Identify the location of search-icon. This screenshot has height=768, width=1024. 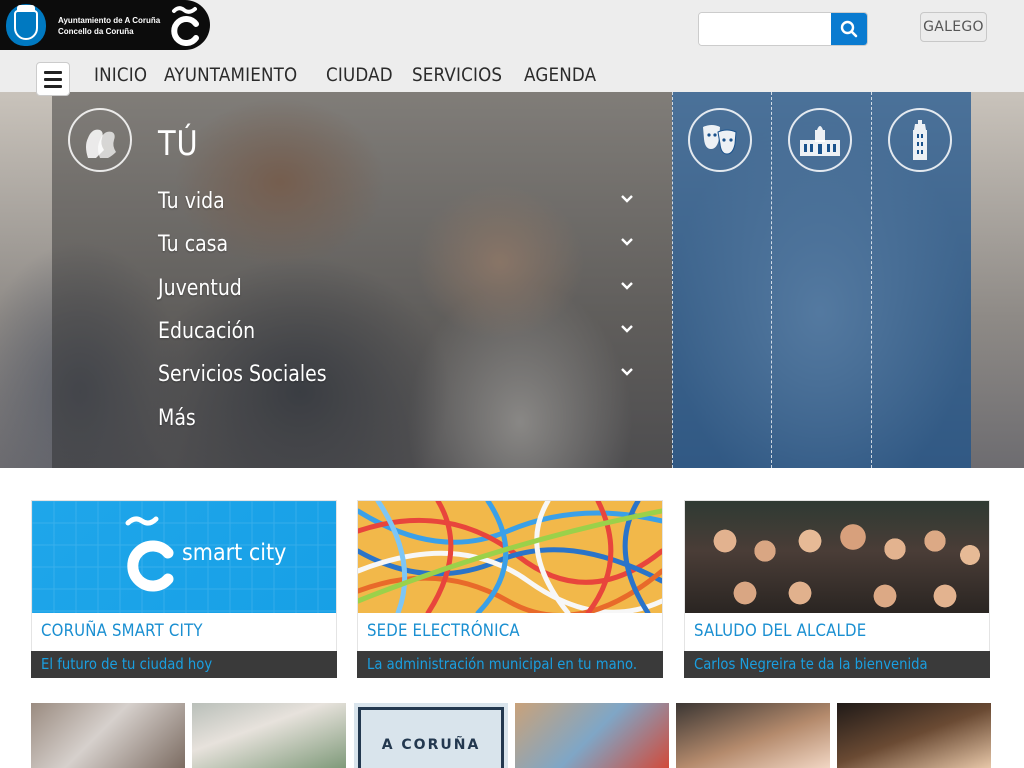
(849, 29).